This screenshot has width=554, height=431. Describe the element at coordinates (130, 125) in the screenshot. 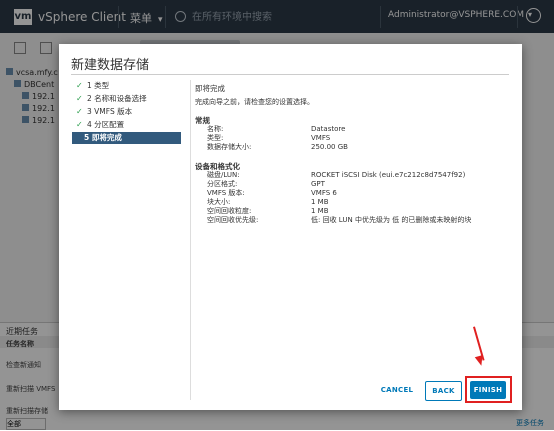

I see `wizard-step-partition: ✓ 4 分区配置` at that location.